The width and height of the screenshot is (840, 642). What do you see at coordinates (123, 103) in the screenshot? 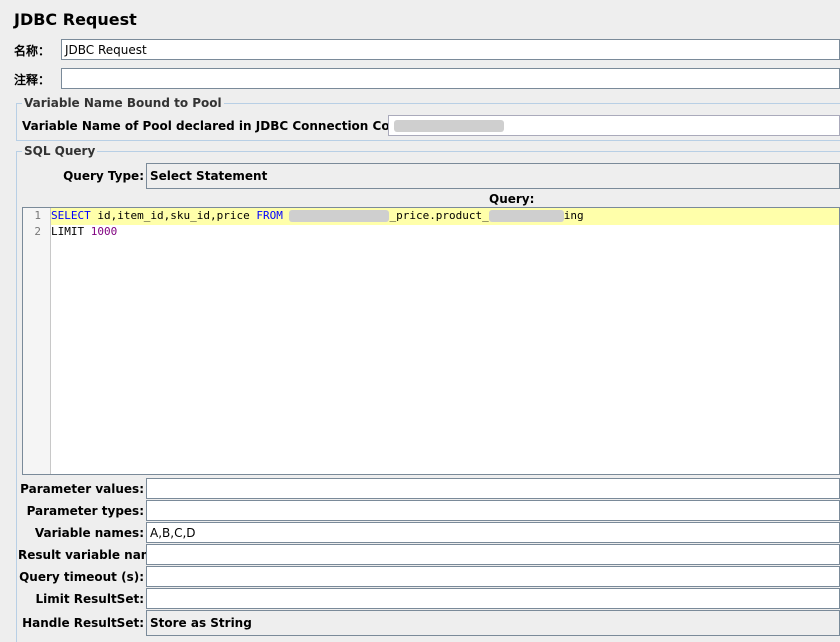
I see `pool-group-legend: Variable Name Bound to Pool` at bounding box center [123, 103].